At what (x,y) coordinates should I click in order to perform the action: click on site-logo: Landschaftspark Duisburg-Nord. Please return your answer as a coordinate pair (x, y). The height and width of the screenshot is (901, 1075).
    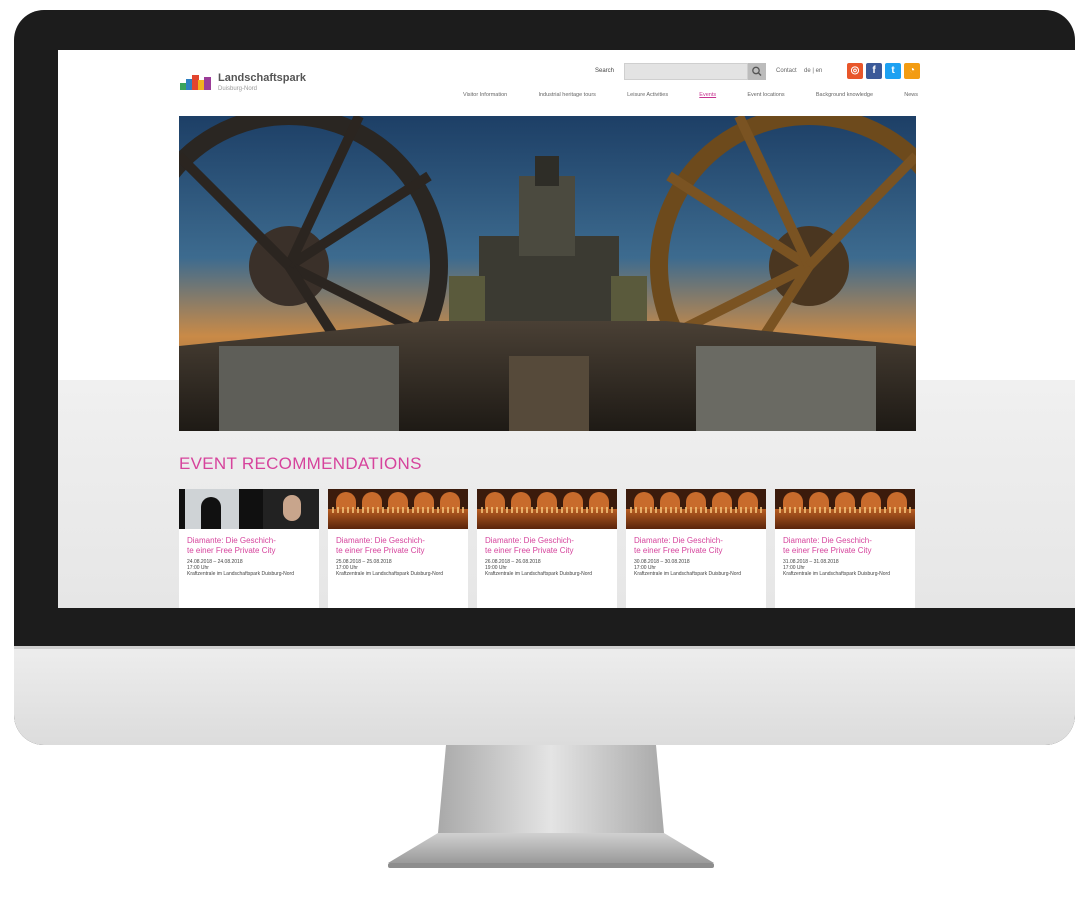
    Looking at the image, I should click on (255, 83).